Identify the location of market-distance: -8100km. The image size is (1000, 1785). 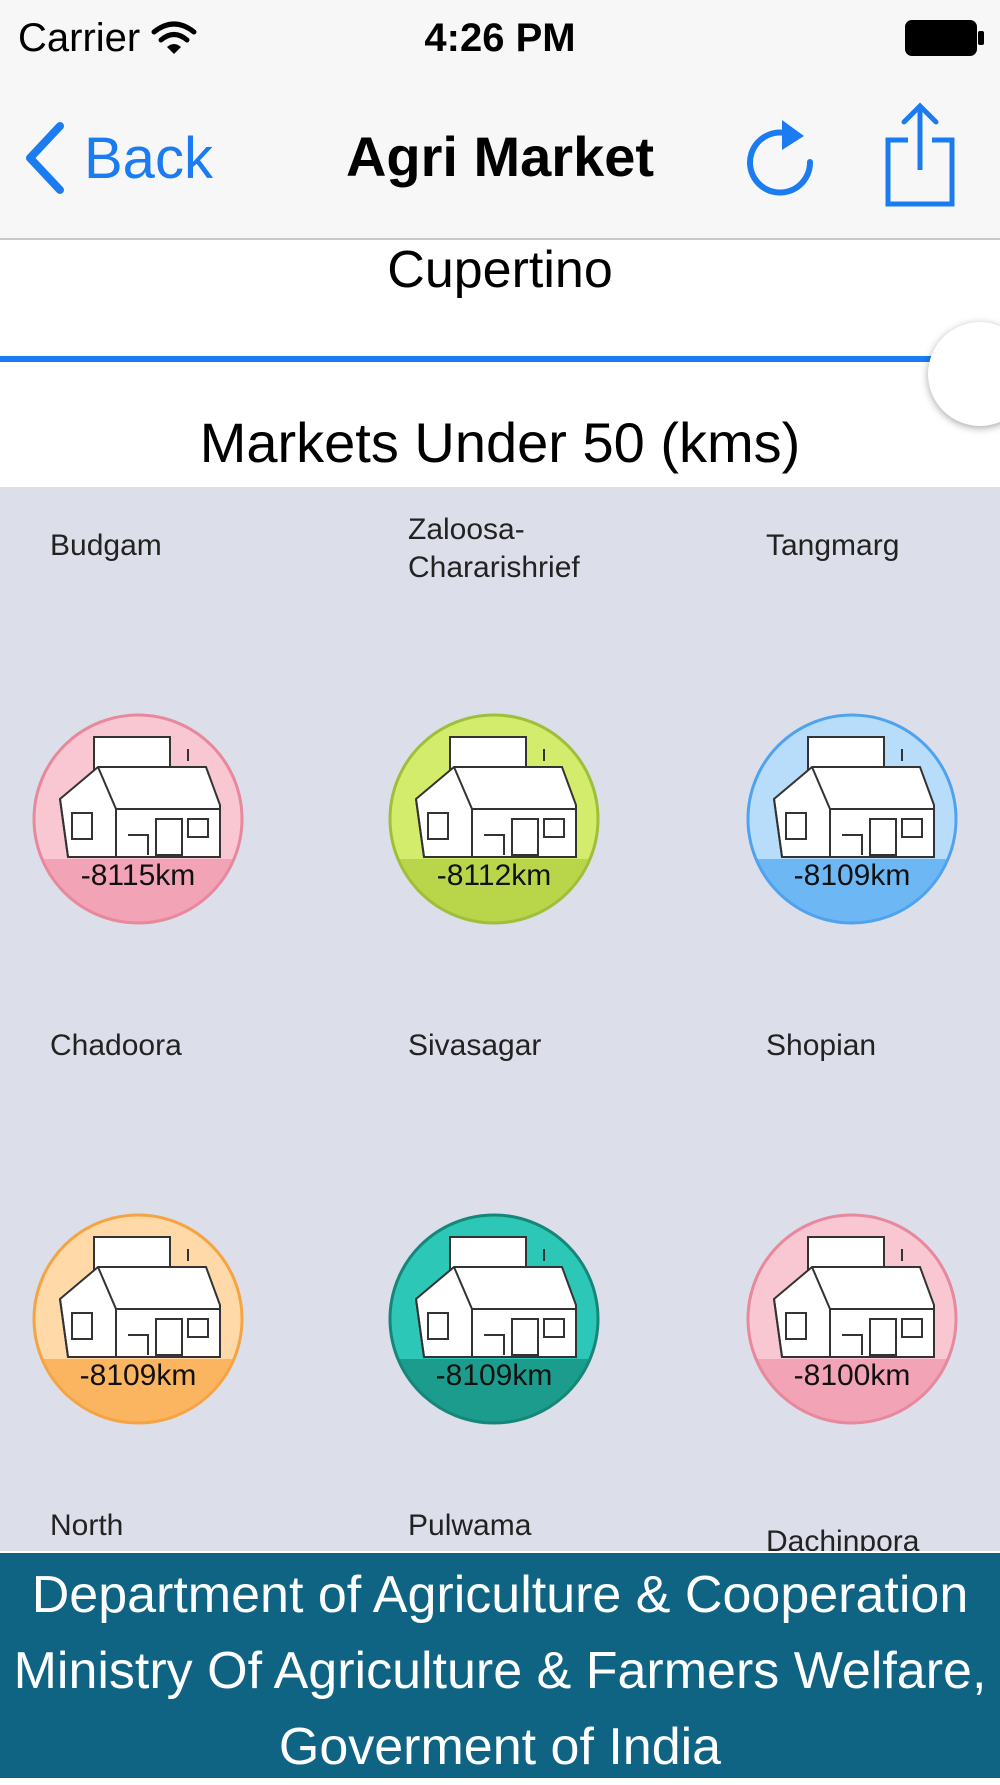
(852, 1375).